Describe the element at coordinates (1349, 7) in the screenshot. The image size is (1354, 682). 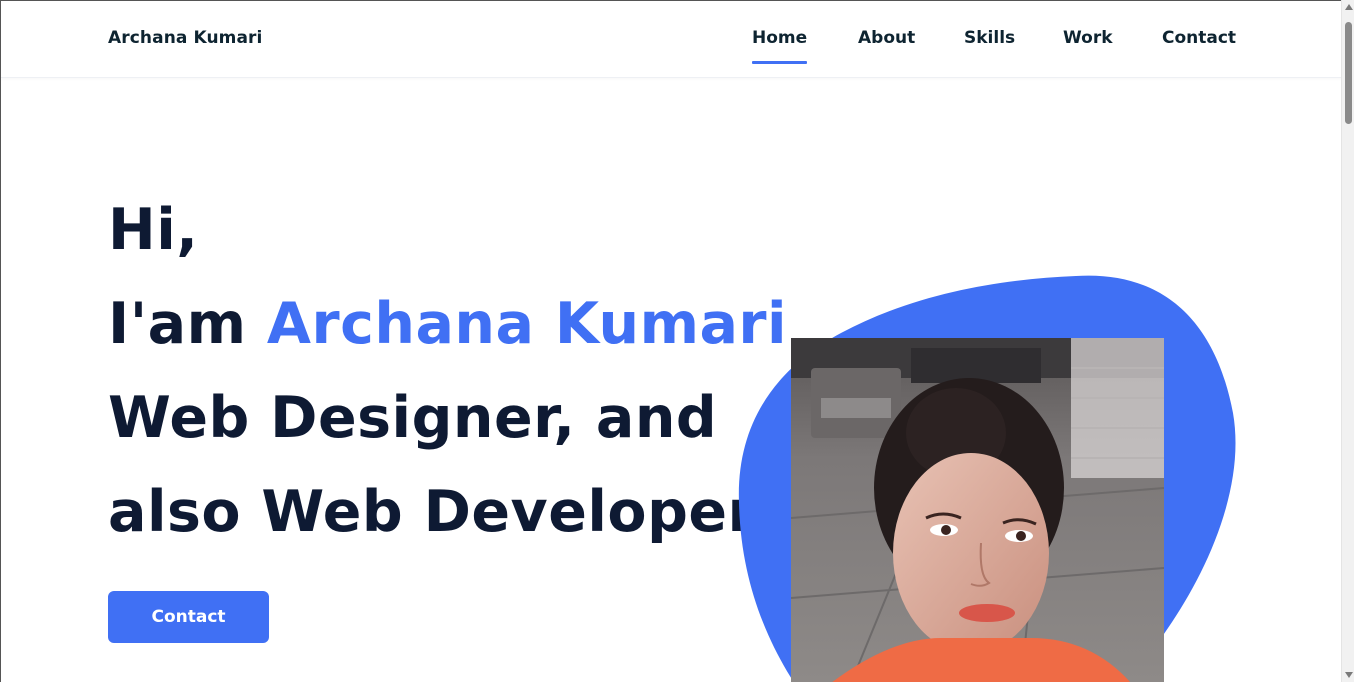
I see `scroll-up-arrow-icon` at that location.